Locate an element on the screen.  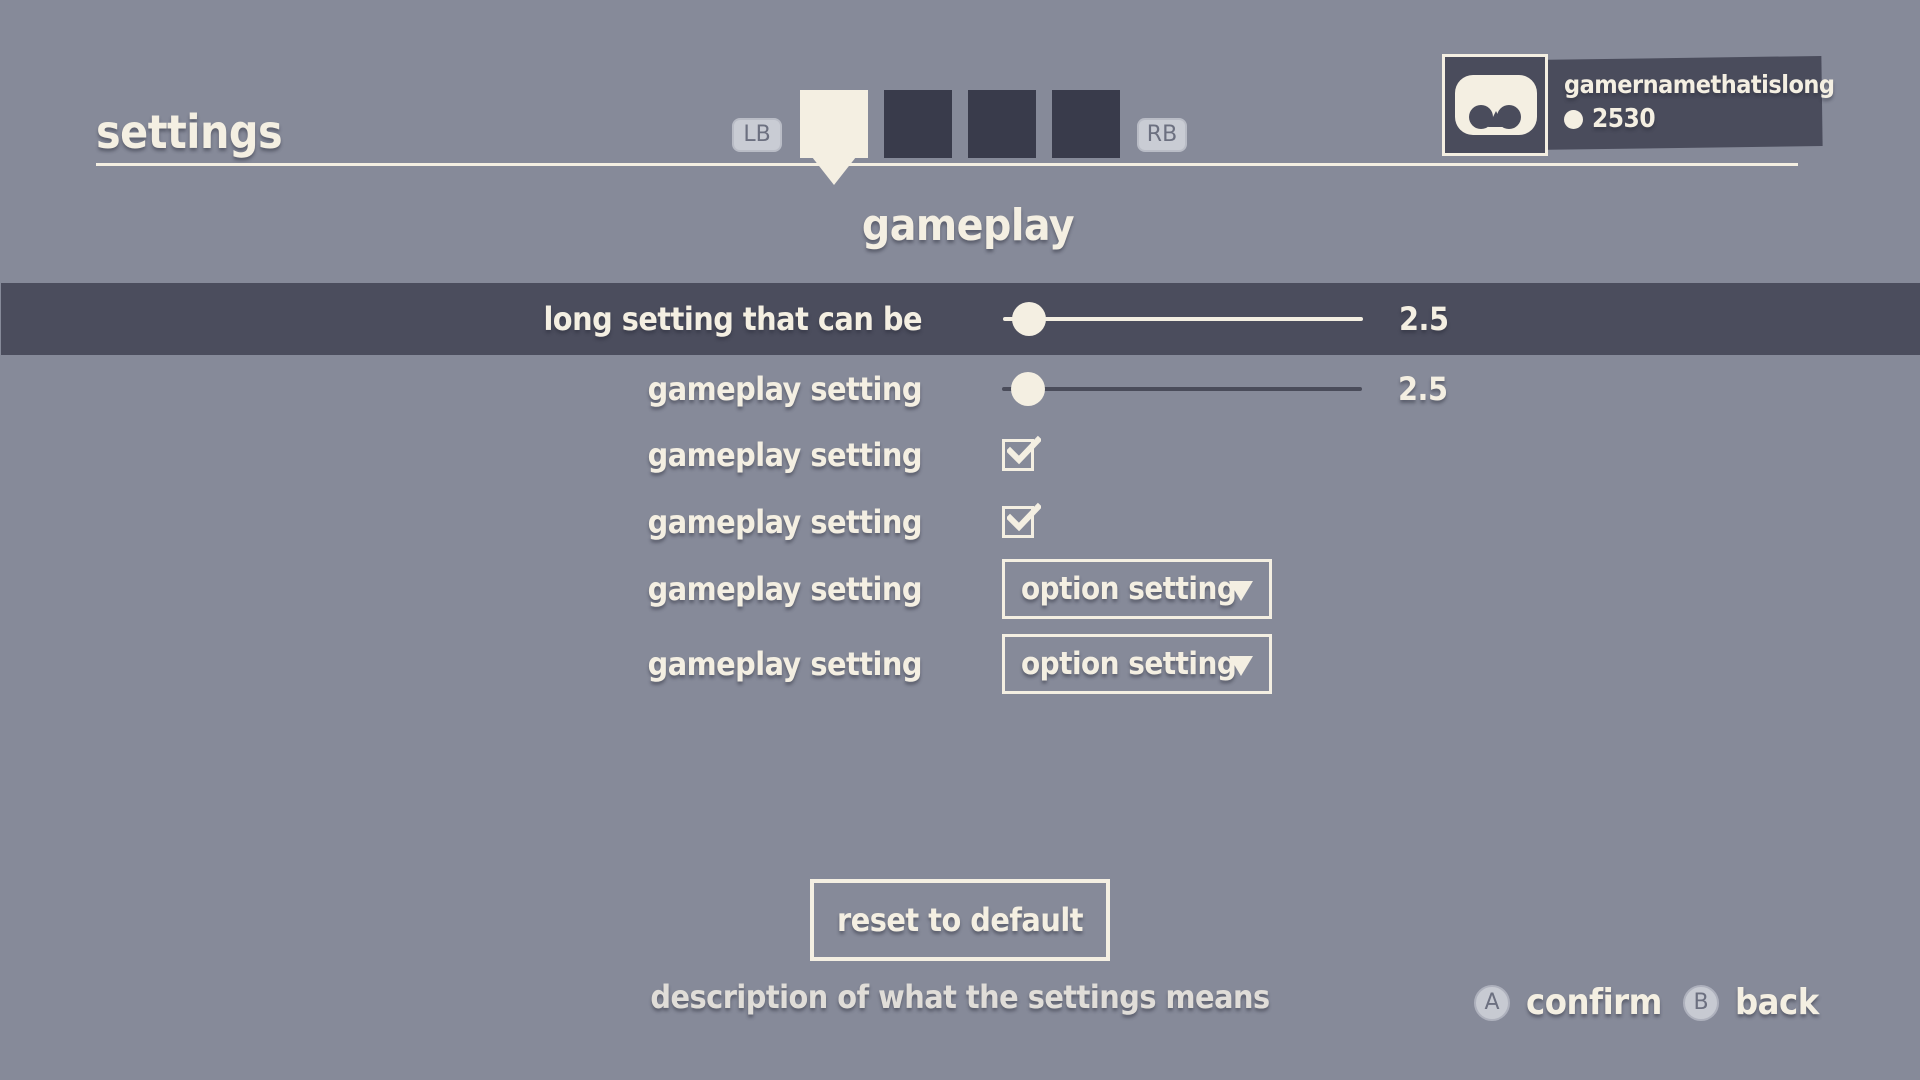
reset-to-default-button: reset to default is located at coordinates (960, 920).